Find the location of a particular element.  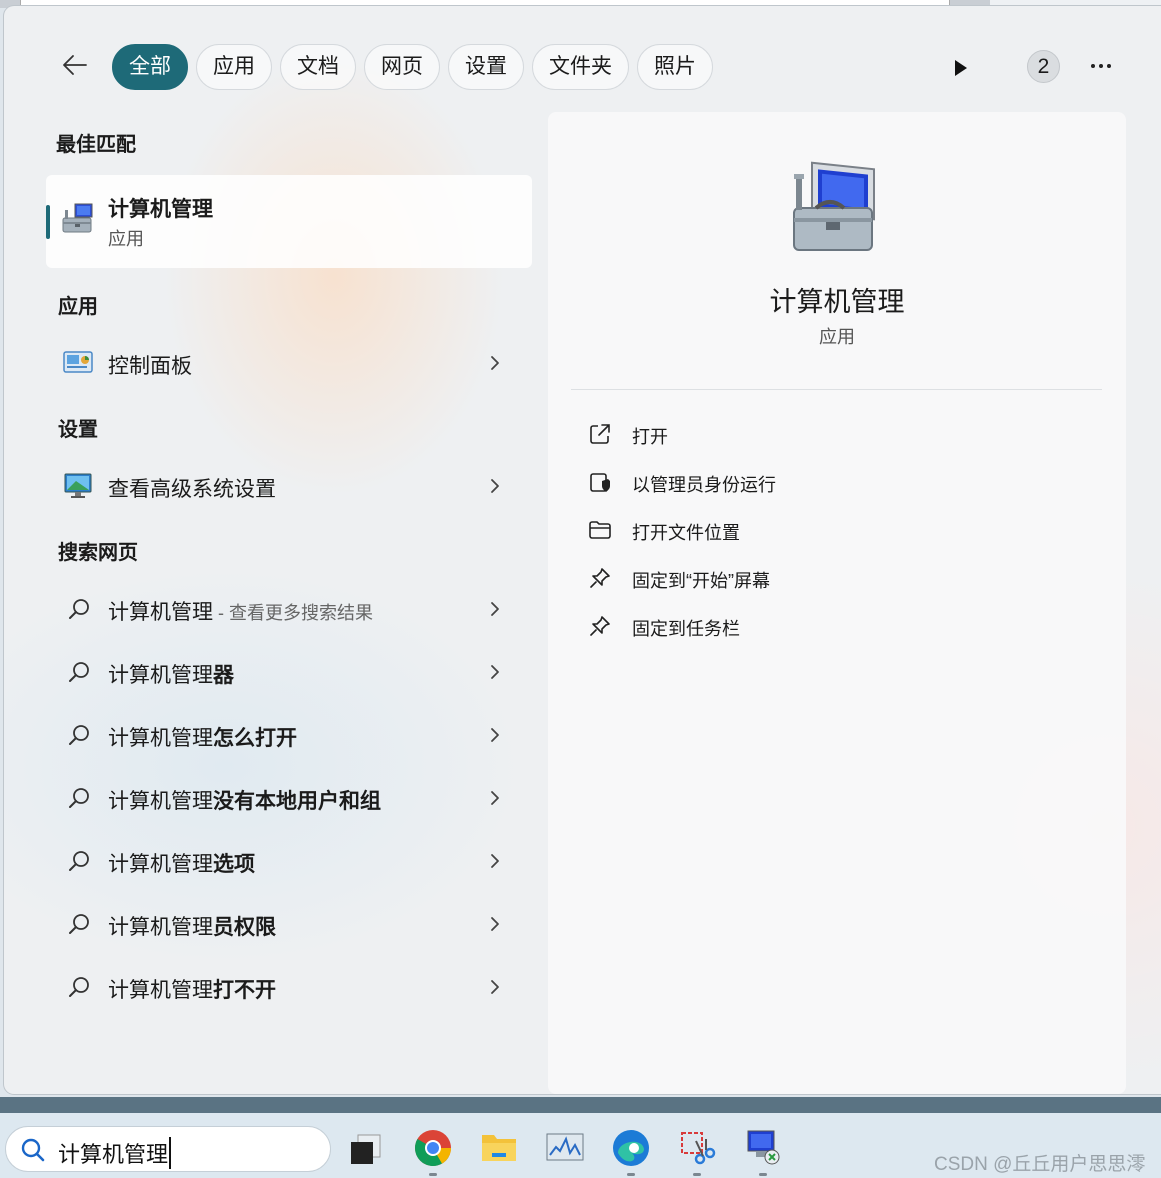

task-view-button is located at coordinates (367, 1148).